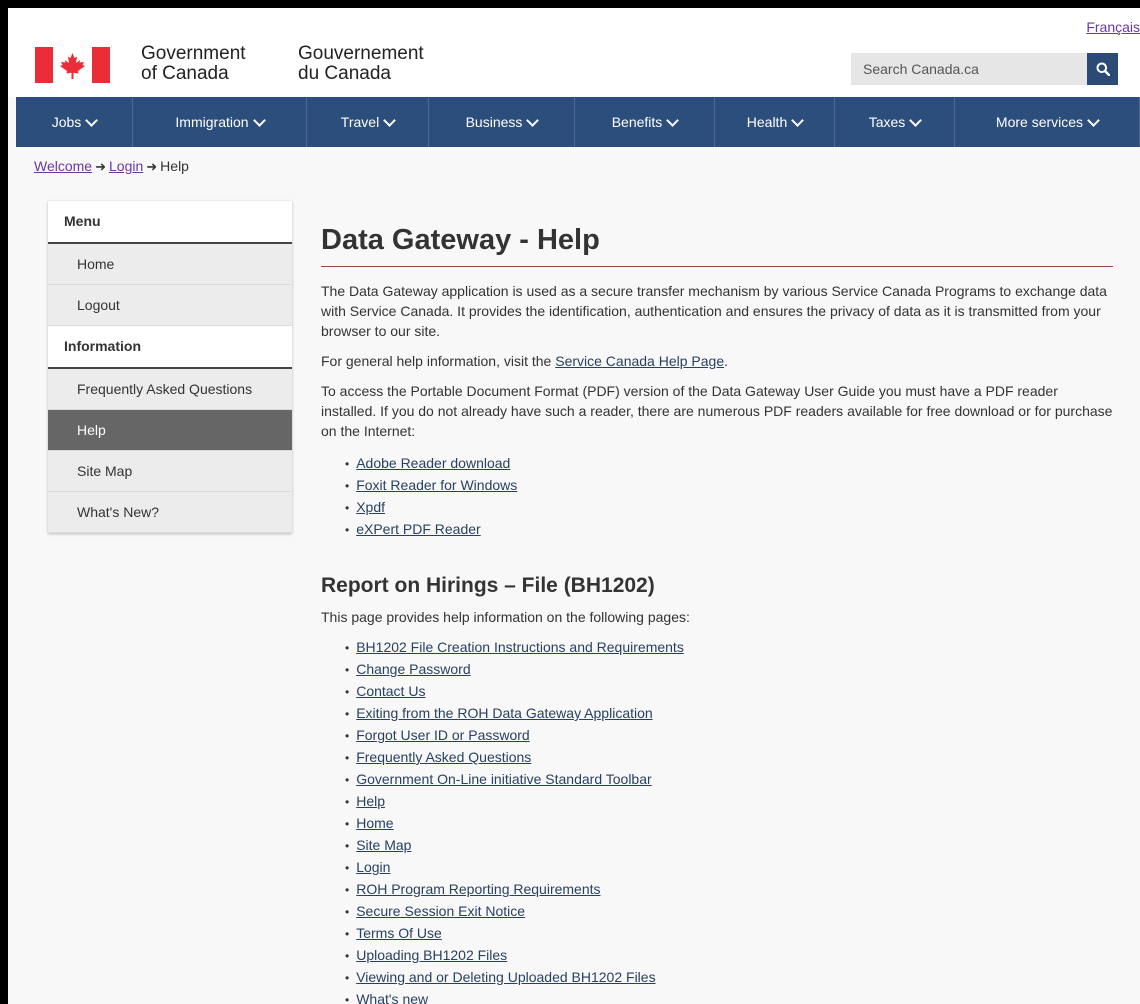 This screenshot has height=1004, width=1140. I want to click on link-help: Help, so click(370, 801).